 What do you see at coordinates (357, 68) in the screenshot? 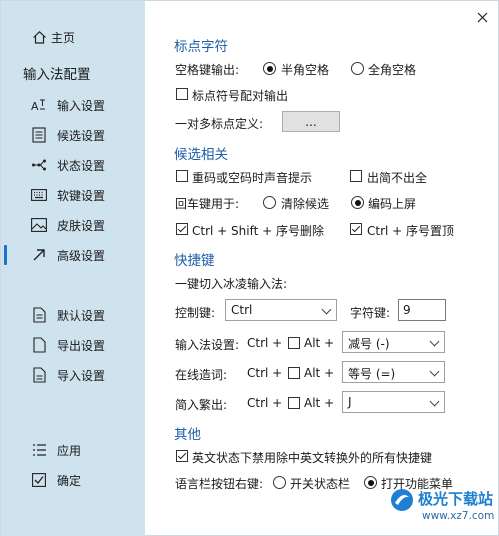
I see `full-width-space-radio` at bounding box center [357, 68].